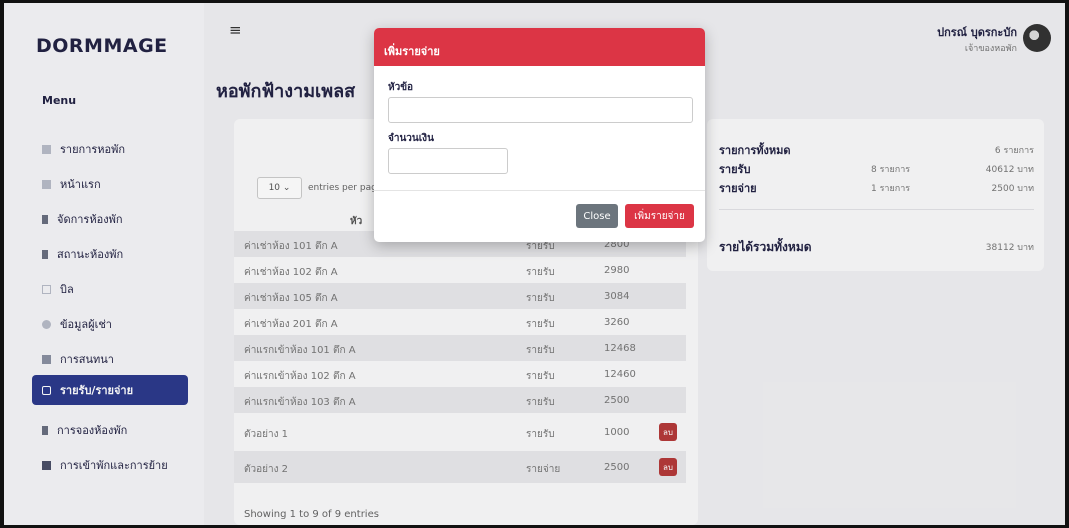  What do you see at coordinates (659, 216) in the screenshot?
I see `add-expense-button: เพิ่มรายจ่าย` at bounding box center [659, 216].